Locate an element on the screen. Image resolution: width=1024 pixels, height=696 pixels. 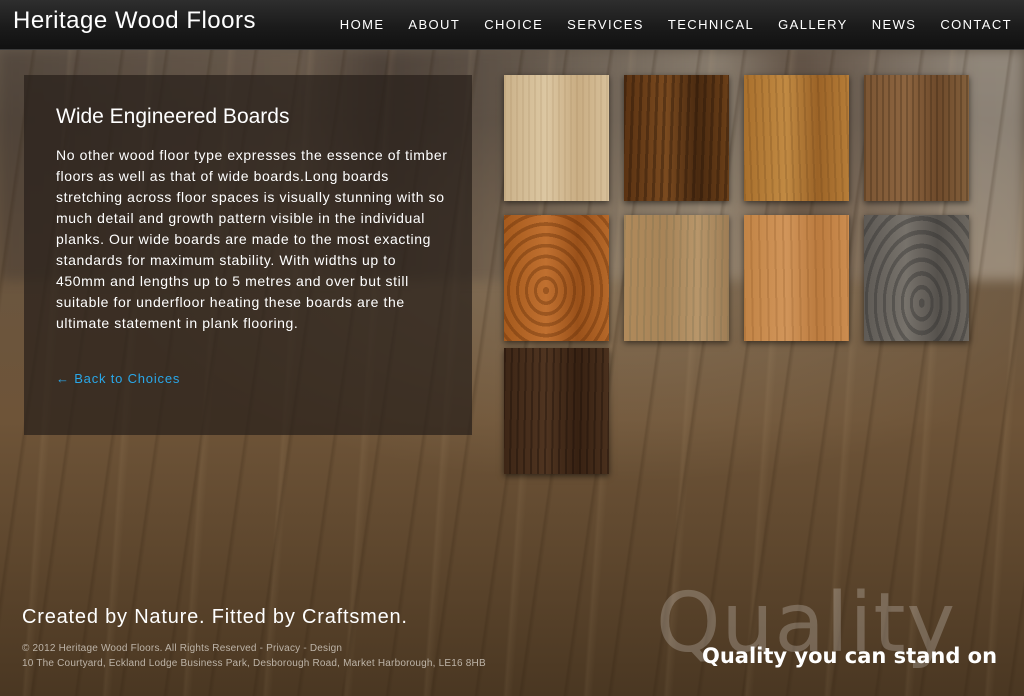
nav-technical: TECHNICAL is located at coordinates (711, 24).